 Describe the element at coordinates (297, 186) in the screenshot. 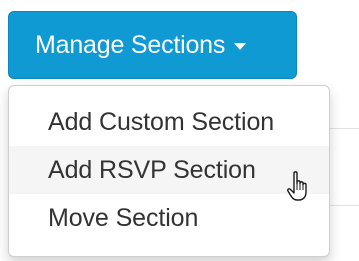

I see `hand-pointer-icon` at that location.